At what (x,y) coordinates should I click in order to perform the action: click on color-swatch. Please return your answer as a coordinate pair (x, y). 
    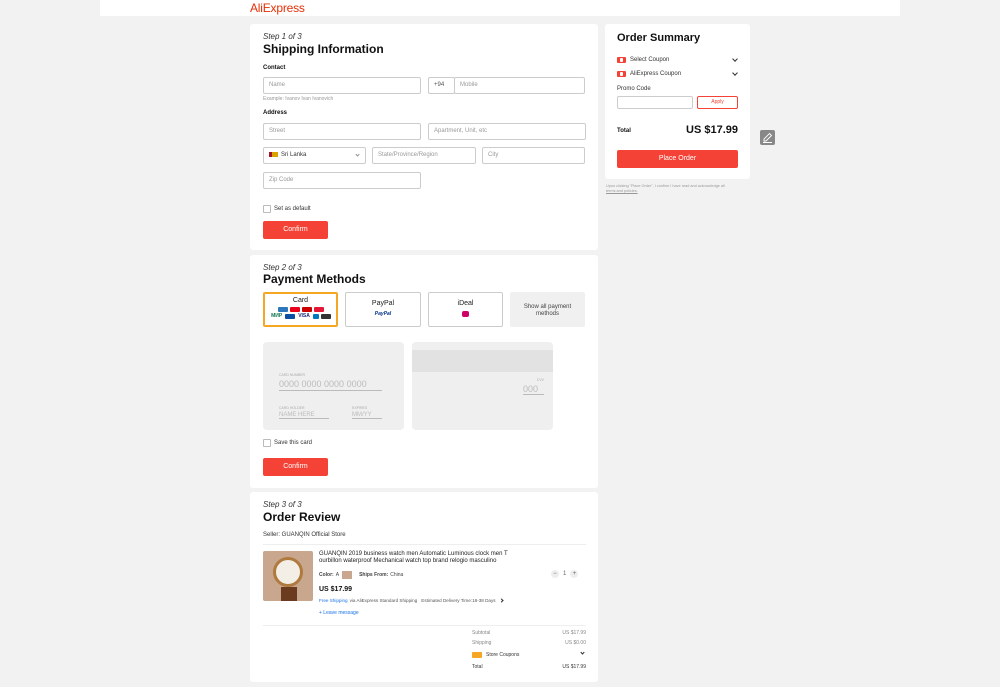
    Looking at the image, I should click on (347, 575).